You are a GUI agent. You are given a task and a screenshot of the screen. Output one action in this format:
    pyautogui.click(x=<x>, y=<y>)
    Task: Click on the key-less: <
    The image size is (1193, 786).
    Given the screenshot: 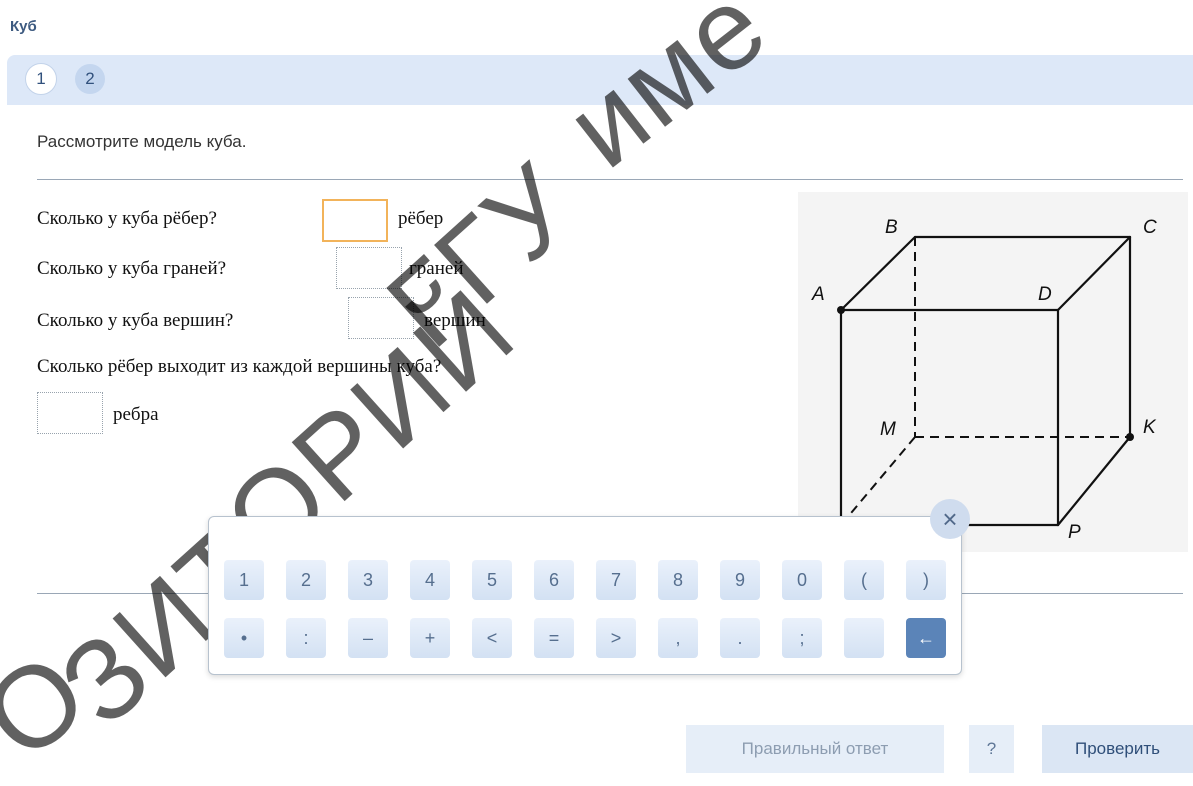 What is the action you would take?
    pyautogui.click(x=492, y=638)
    